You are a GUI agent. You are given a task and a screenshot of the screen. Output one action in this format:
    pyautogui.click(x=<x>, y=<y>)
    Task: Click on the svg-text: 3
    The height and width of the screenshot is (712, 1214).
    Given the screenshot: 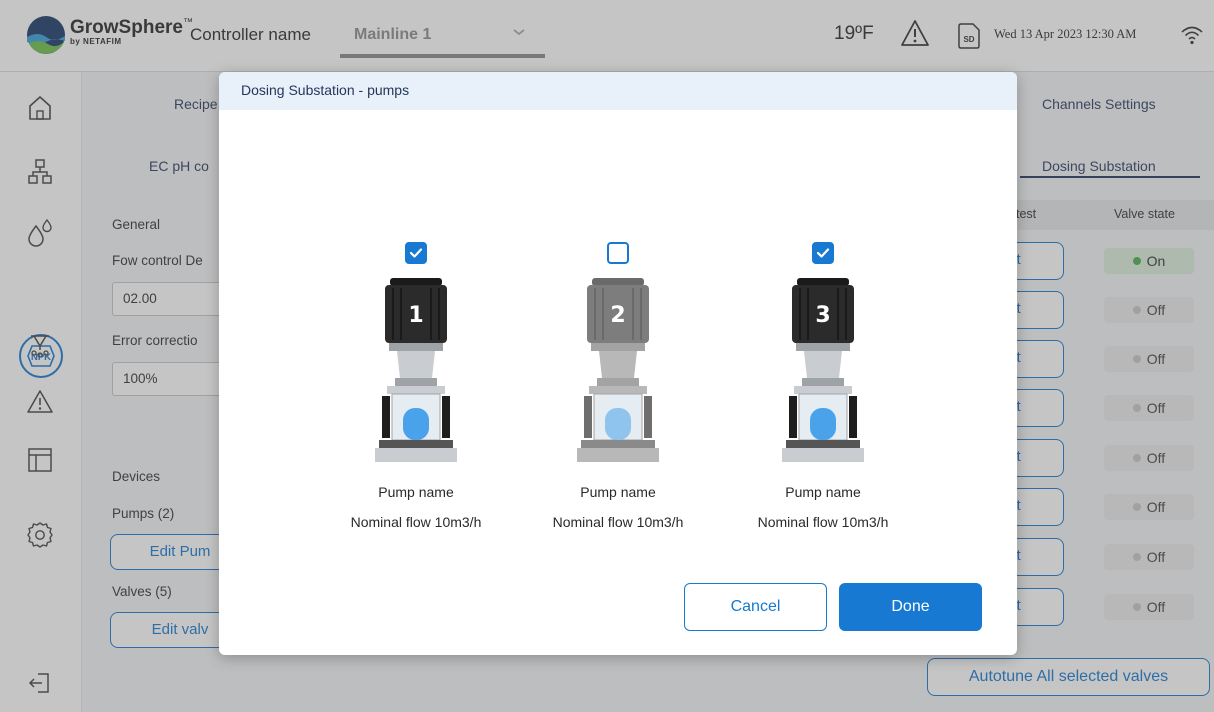 What is the action you would take?
    pyautogui.click(x=822, y=315)
    